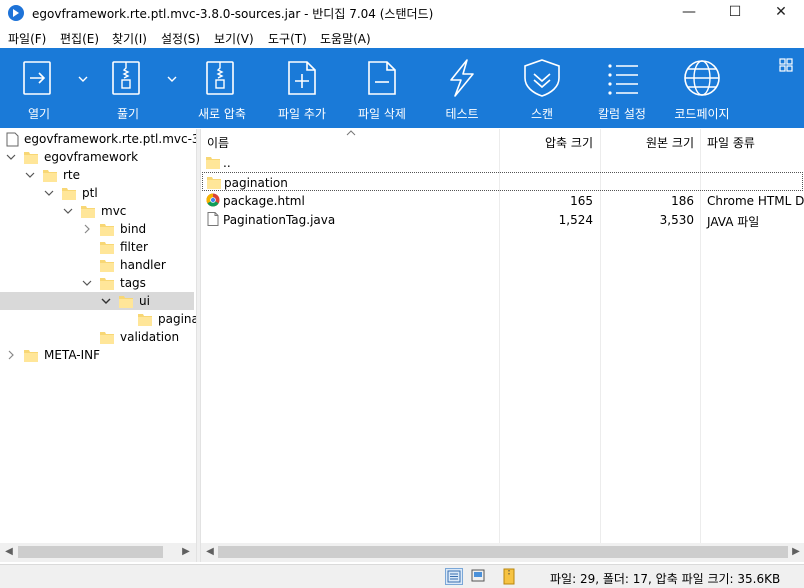 The image size is (804, 588). I want to click on tree-item-mvc: mvc, so click(98, 211).